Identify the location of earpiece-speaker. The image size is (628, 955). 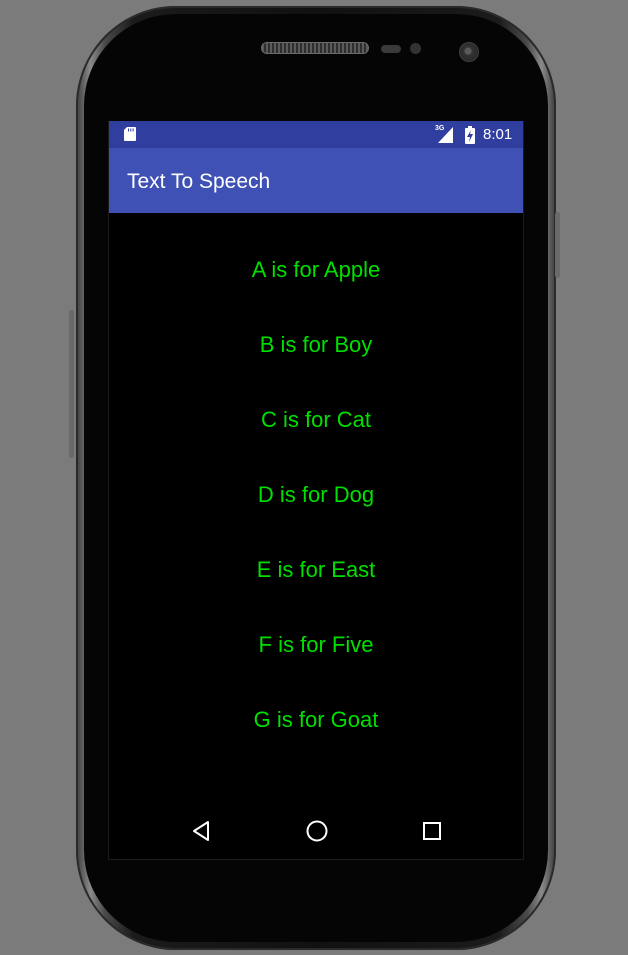
(315, 48).